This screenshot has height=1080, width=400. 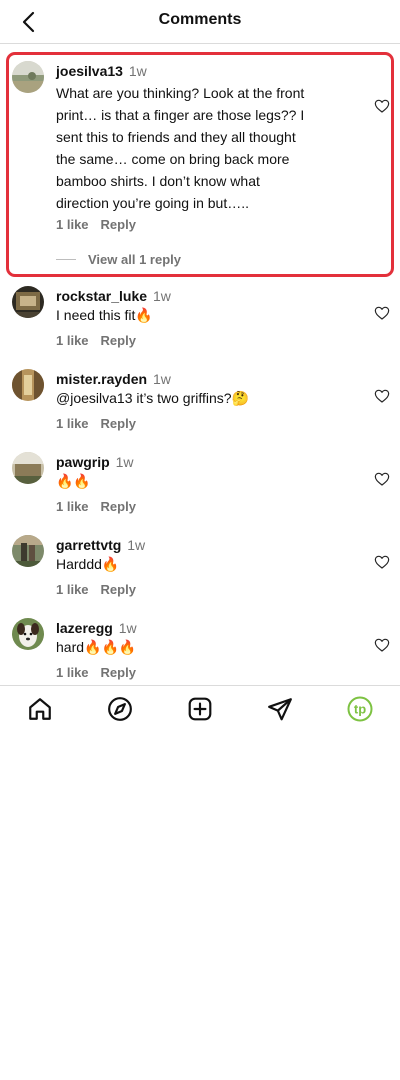 I want to click on nav-home, so click(x=40, y=708).